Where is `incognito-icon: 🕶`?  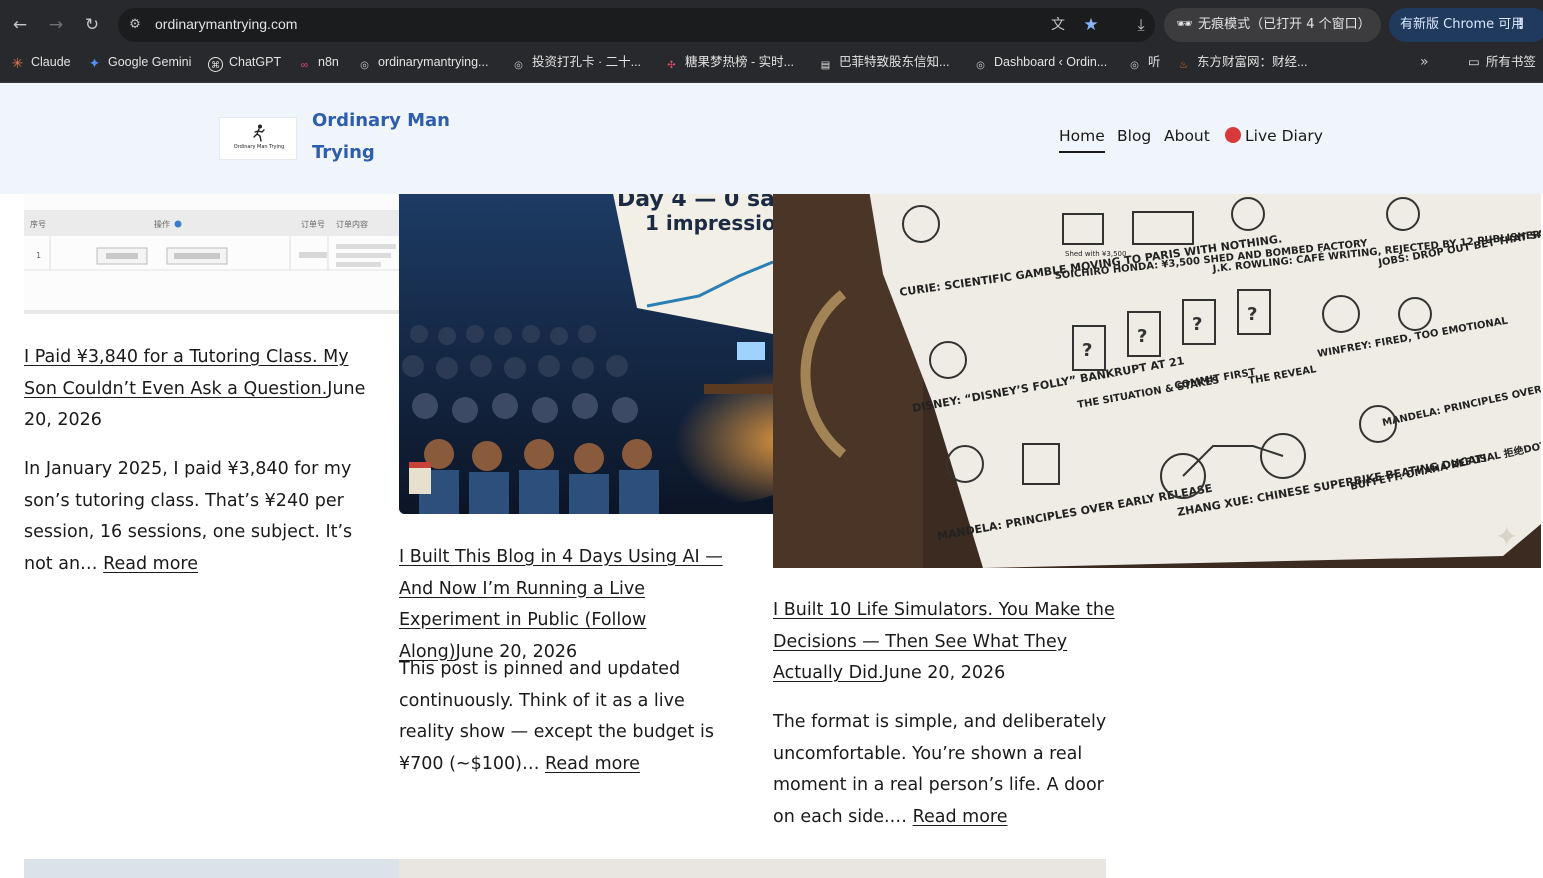
incognito-icon: 🕶 is located at coordinates (1184, 24).